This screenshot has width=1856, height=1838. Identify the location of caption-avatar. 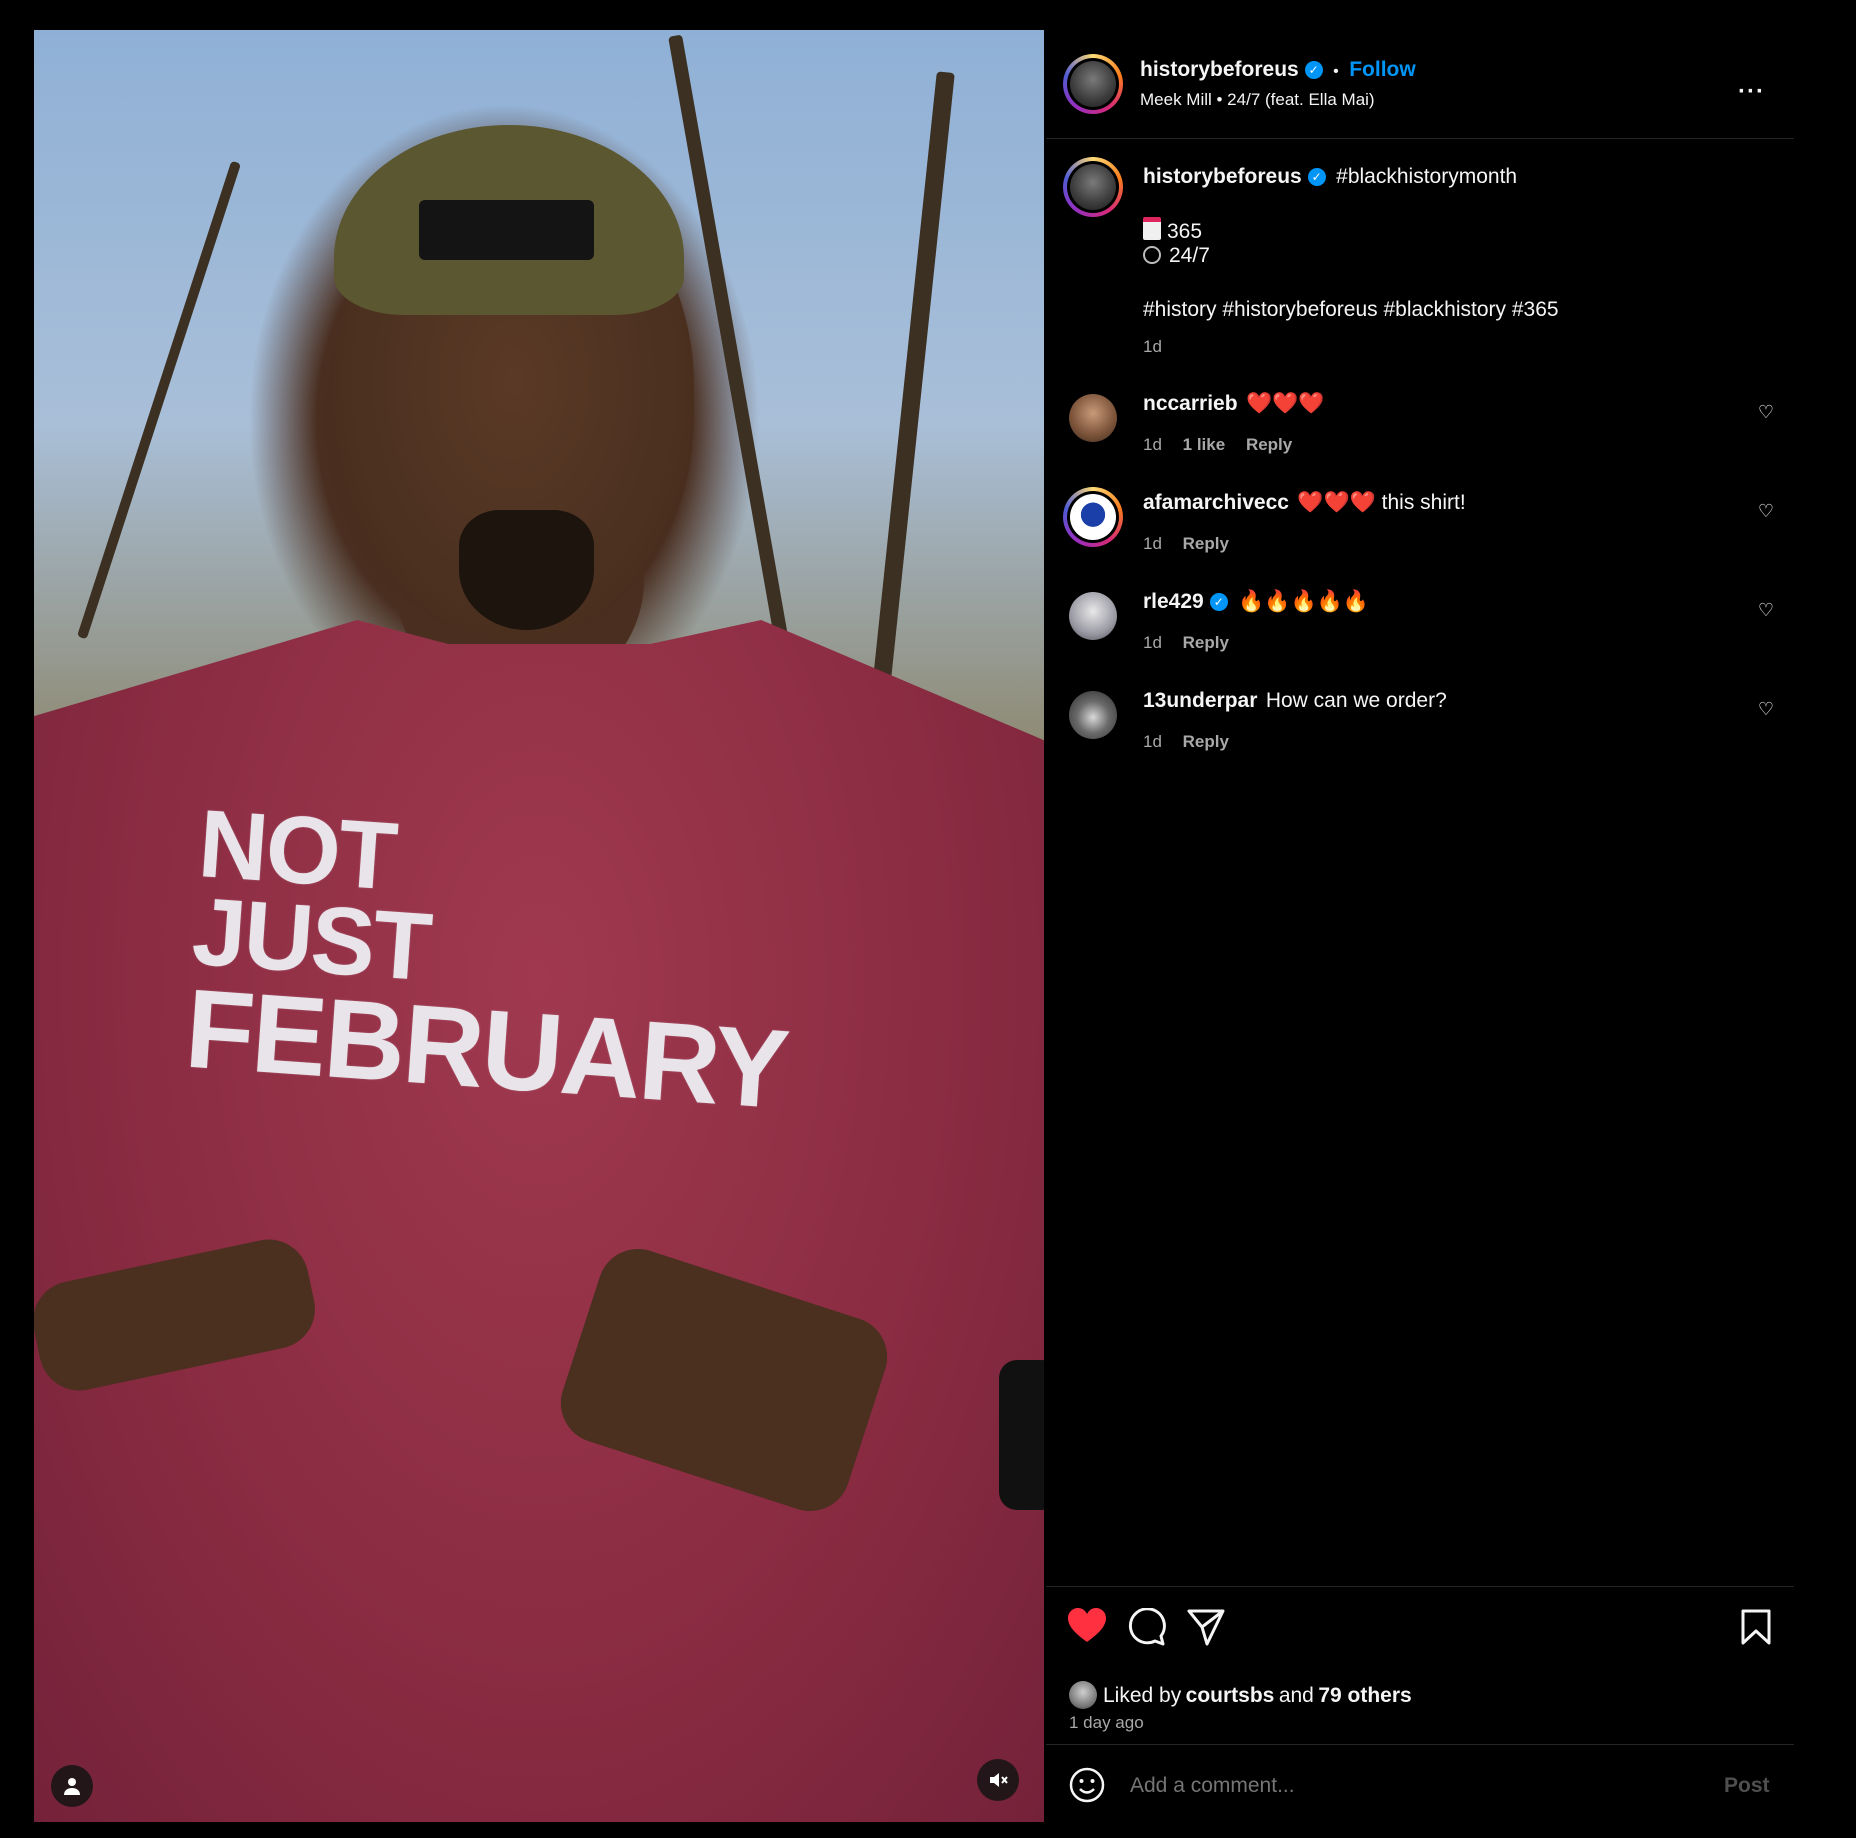
(1093, 187).